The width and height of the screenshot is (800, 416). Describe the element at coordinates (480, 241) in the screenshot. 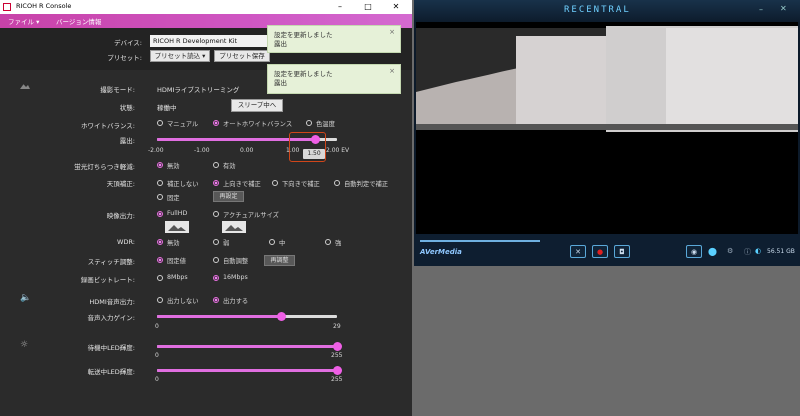

I see `volume-bar` at that location.